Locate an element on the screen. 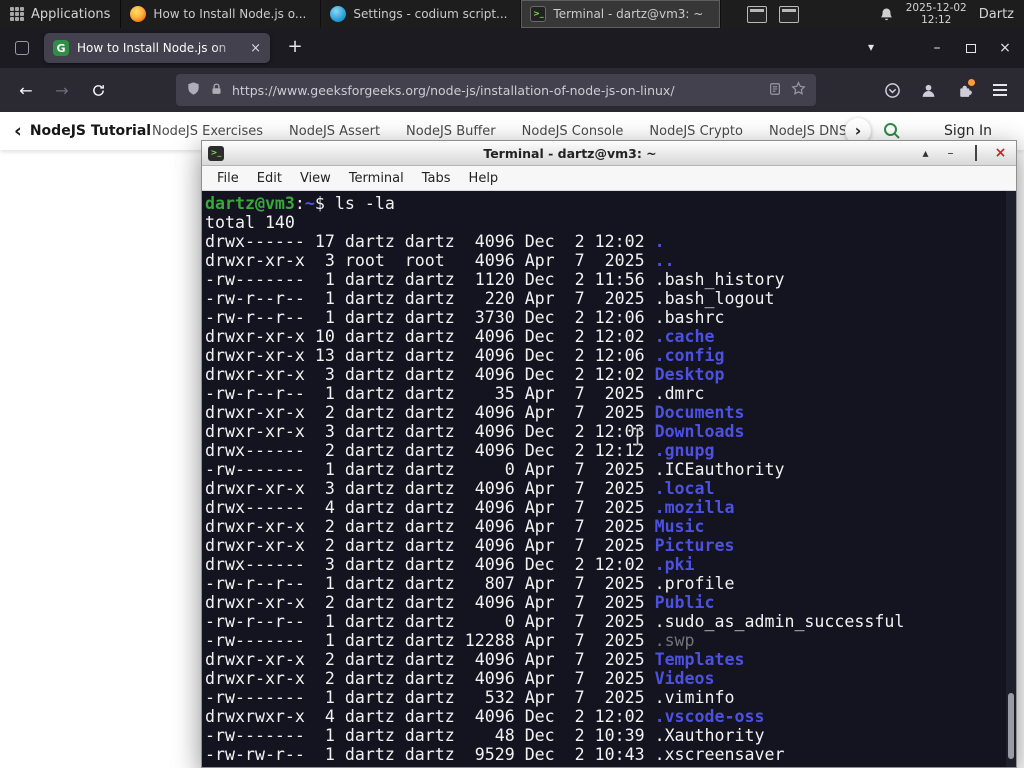  listing-name: .Xauthority is located at coordinates (709, 735).